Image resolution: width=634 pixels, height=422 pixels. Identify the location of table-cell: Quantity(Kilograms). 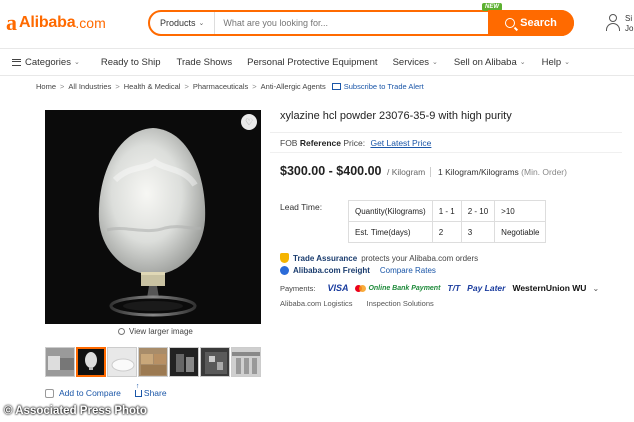
(390, 211).